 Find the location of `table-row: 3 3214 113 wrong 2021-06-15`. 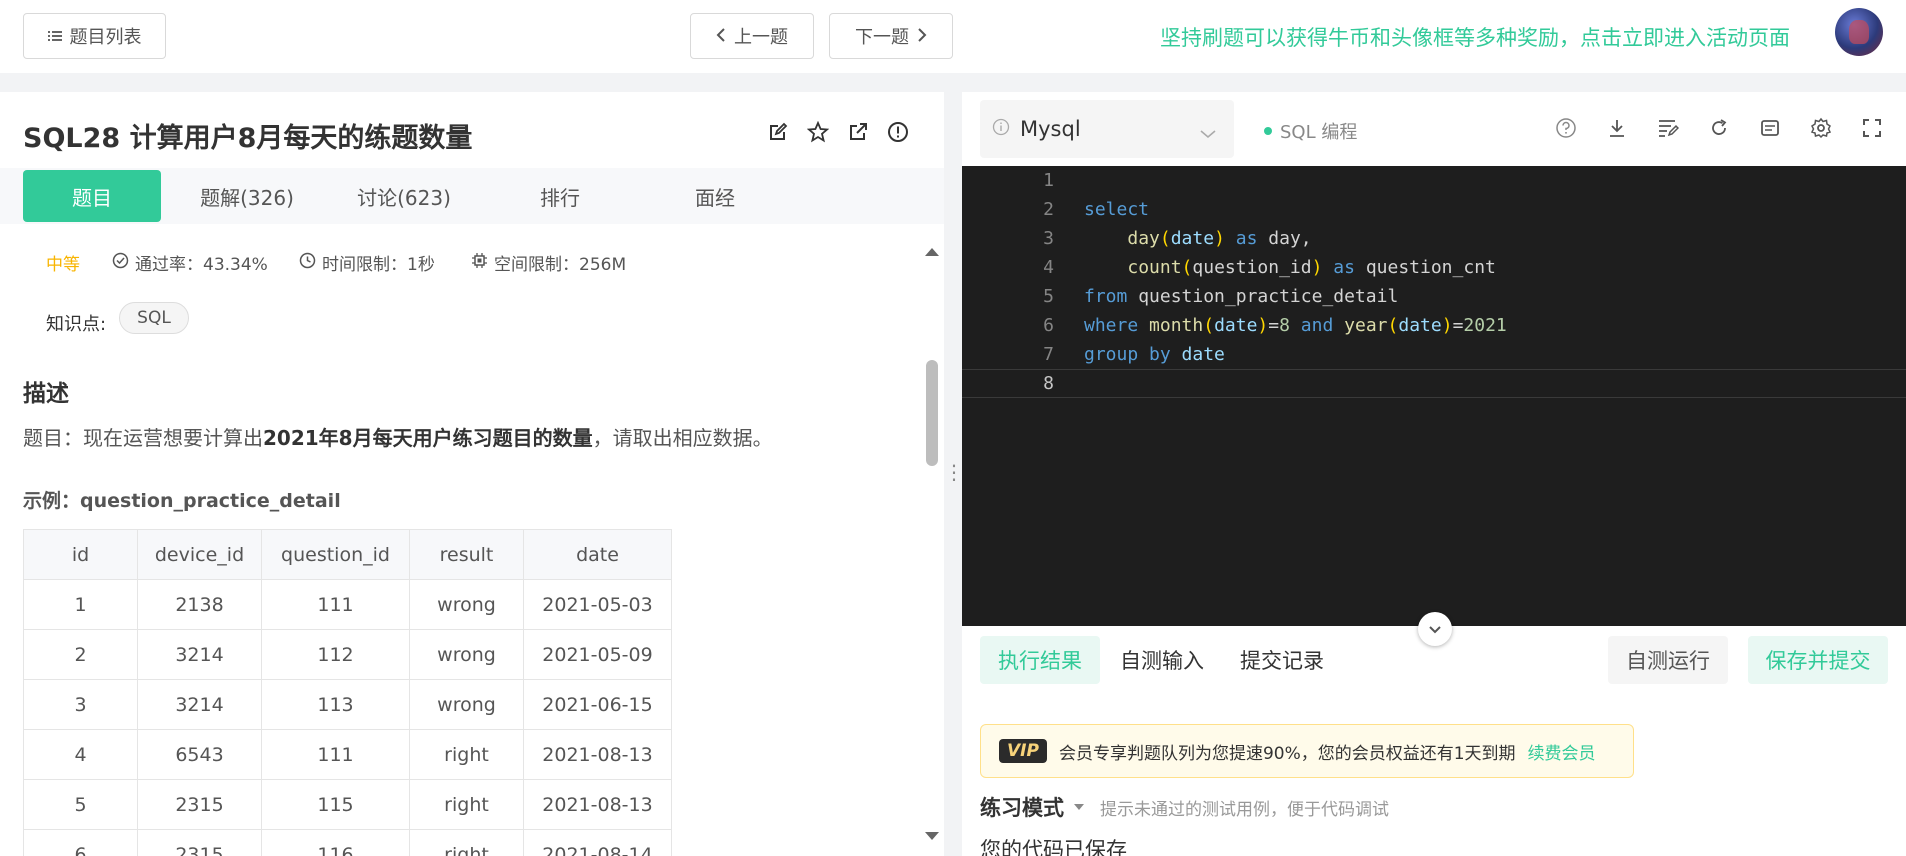

table-row: 3 3214 113 wrong 2021-06-15 is located at coordinates (347, 704).